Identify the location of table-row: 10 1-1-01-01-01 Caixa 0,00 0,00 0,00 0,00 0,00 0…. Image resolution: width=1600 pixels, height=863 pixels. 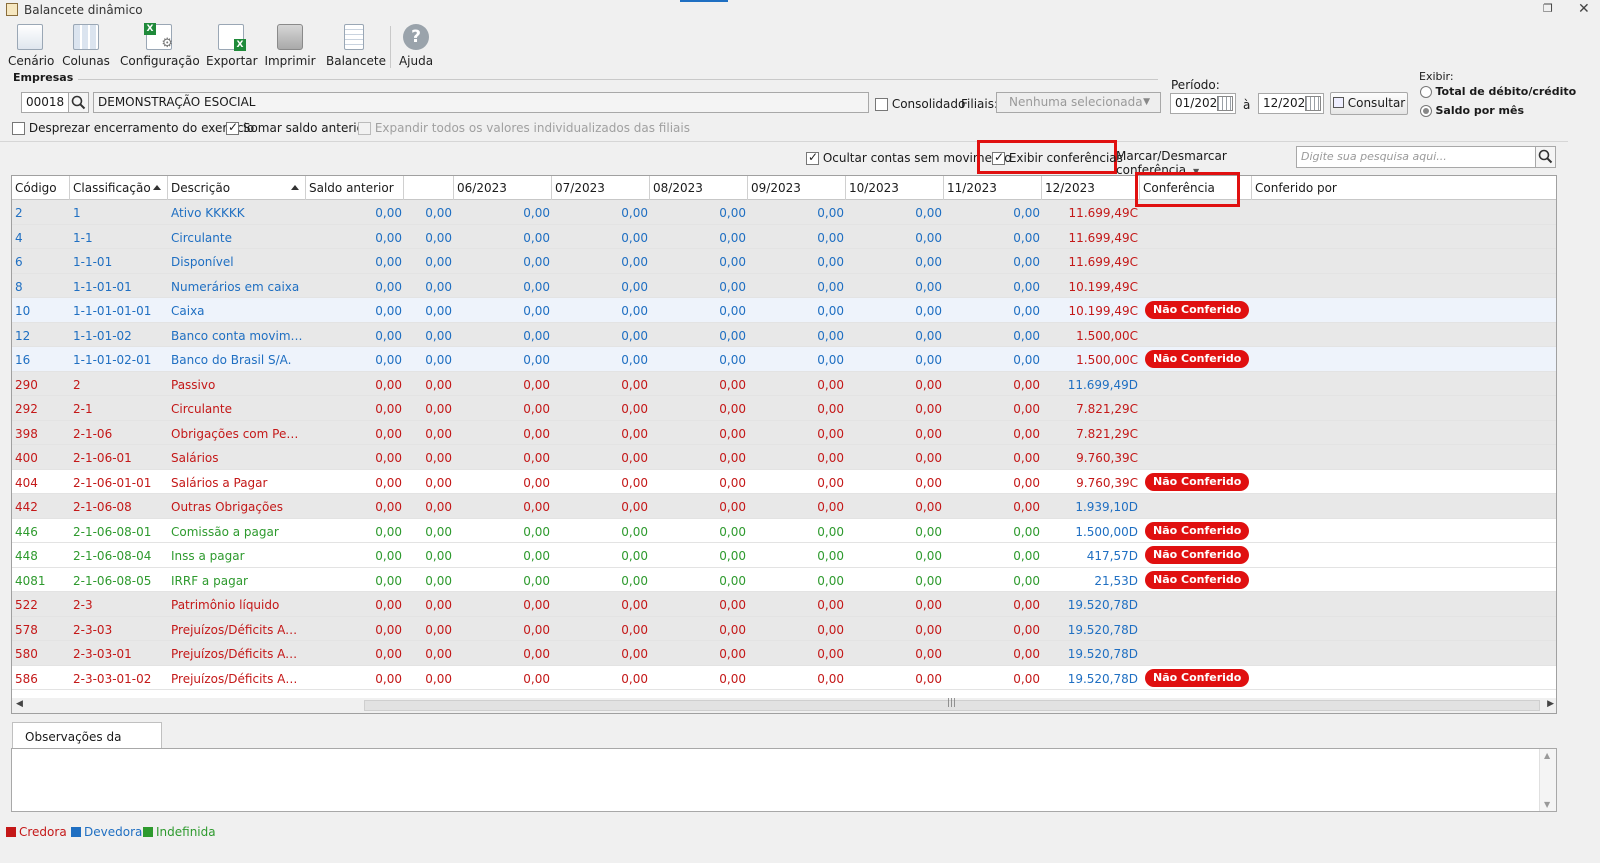
(784, 310).